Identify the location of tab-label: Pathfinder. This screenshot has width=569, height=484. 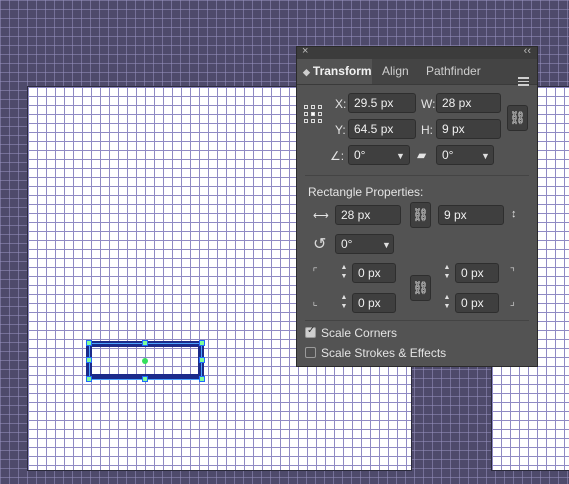
(453, 71).